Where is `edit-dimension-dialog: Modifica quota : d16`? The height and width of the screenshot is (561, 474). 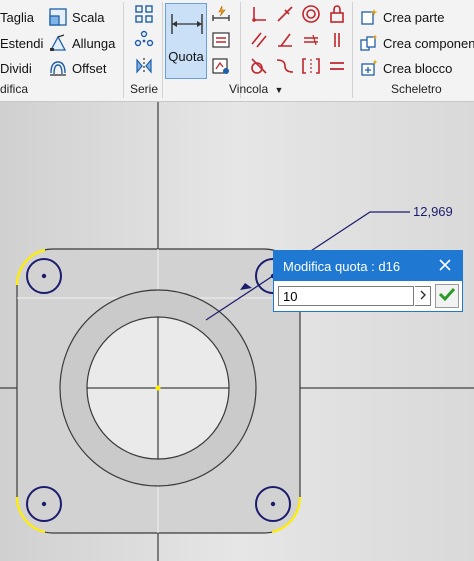 edit-dimension-dialog: Modifica quota : d16 is located at coordinates (368, 281).